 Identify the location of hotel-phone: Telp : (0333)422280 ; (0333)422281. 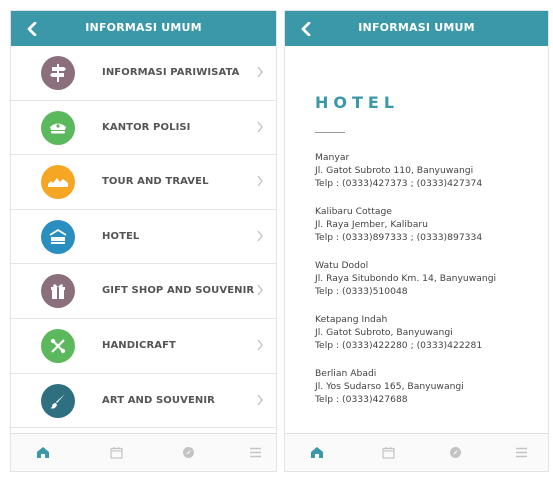
(427, 345).